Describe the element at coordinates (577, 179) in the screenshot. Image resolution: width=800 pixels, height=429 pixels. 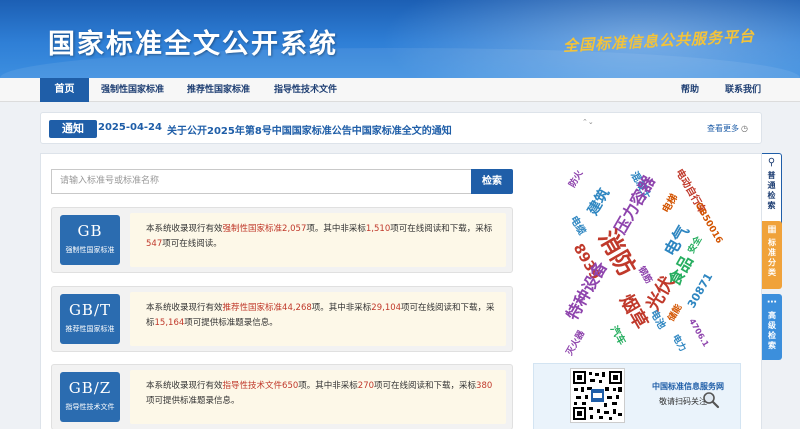
I see `cloud-word: 防火` at that location.